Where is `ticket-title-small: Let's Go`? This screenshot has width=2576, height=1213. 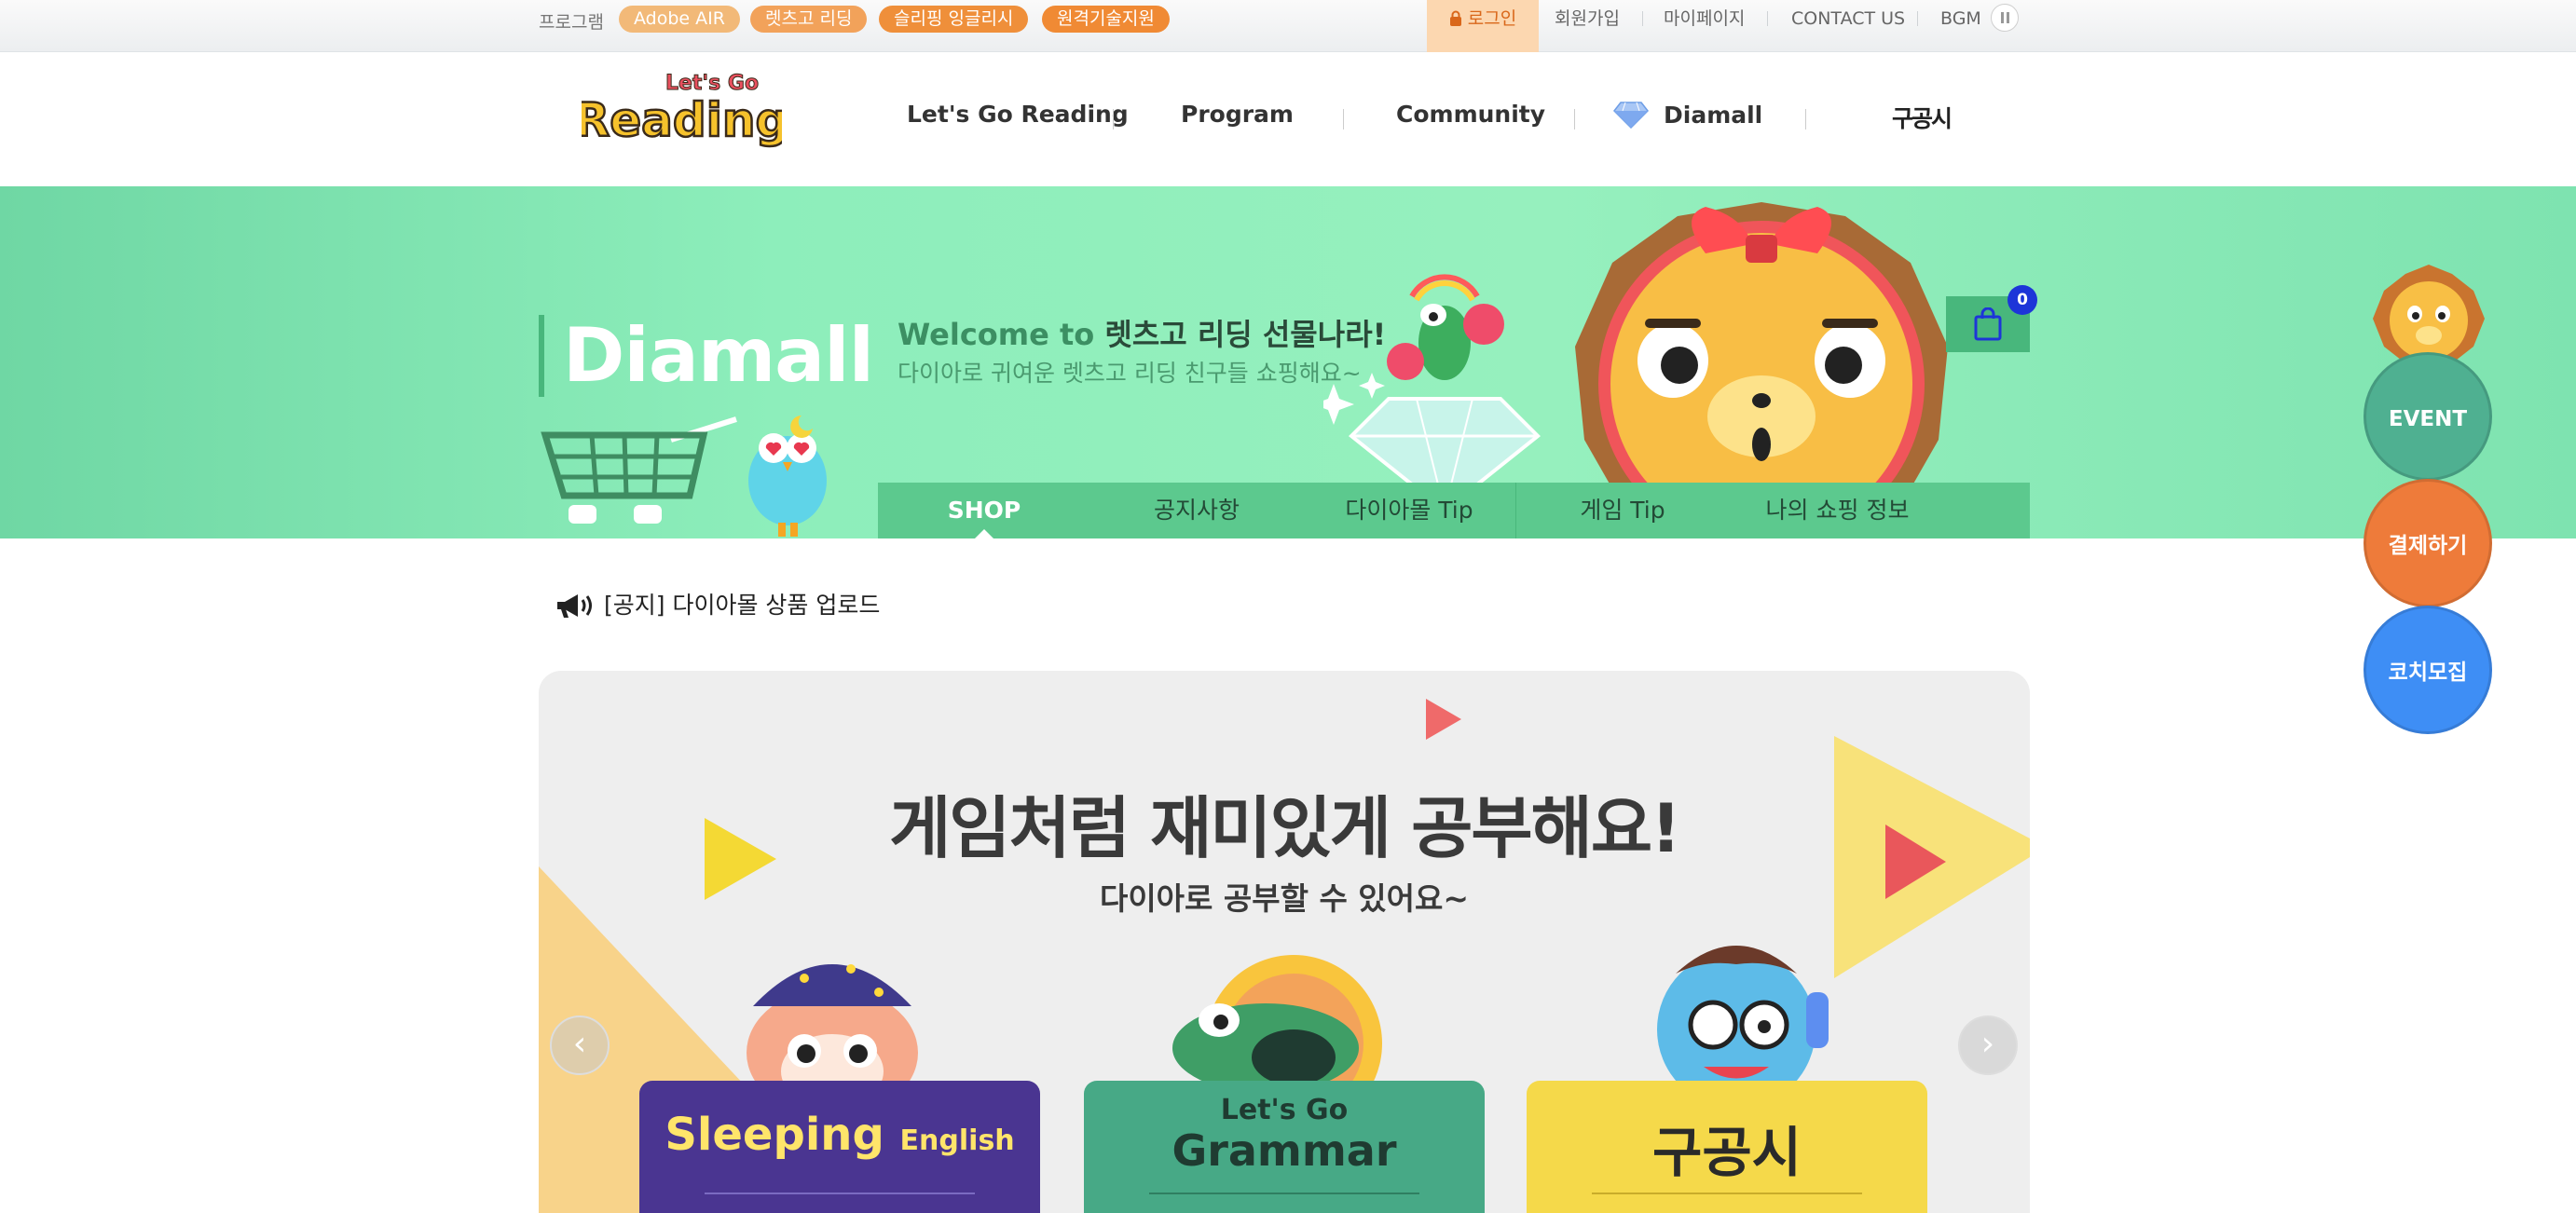 ticket-title-small: Let's Go is located at coordinates (1284, 1110).